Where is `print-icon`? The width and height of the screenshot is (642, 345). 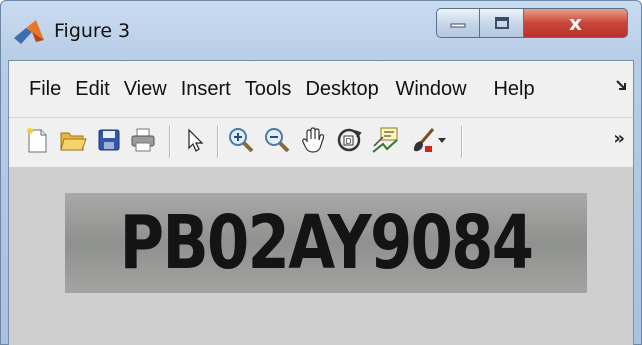 print-icon is located at coordinates (143, 140).